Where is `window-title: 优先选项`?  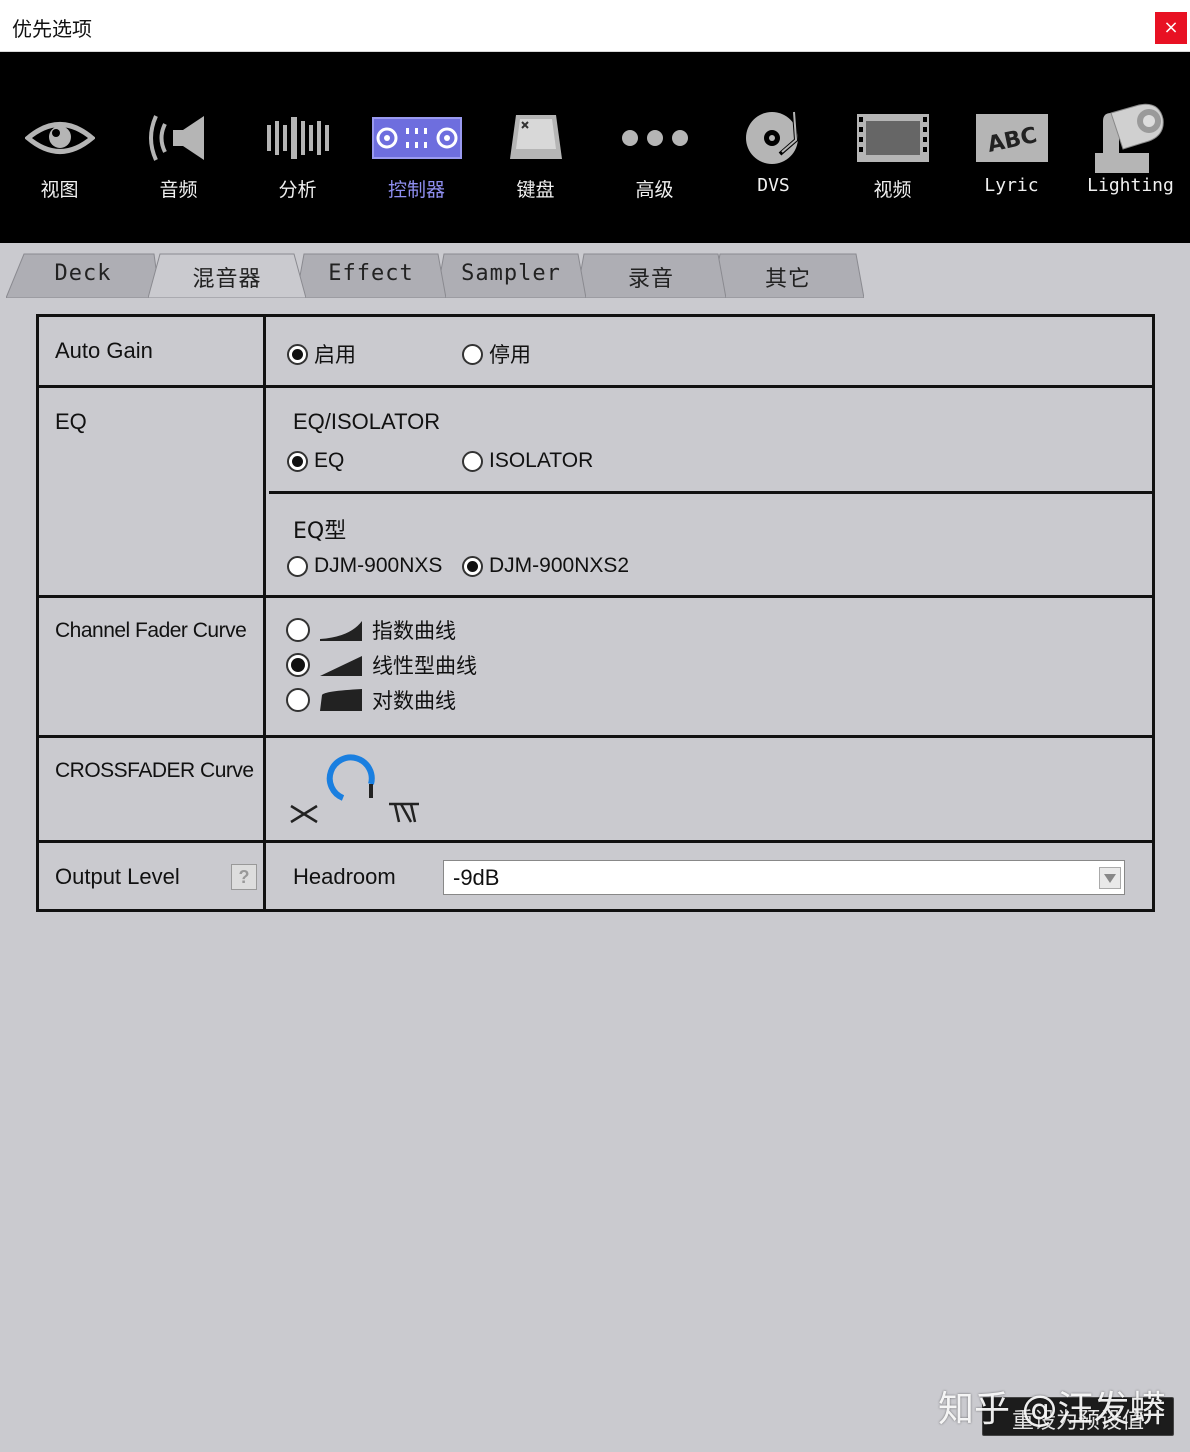 window-title: 优先选项 is located at coordinates (52, 29).